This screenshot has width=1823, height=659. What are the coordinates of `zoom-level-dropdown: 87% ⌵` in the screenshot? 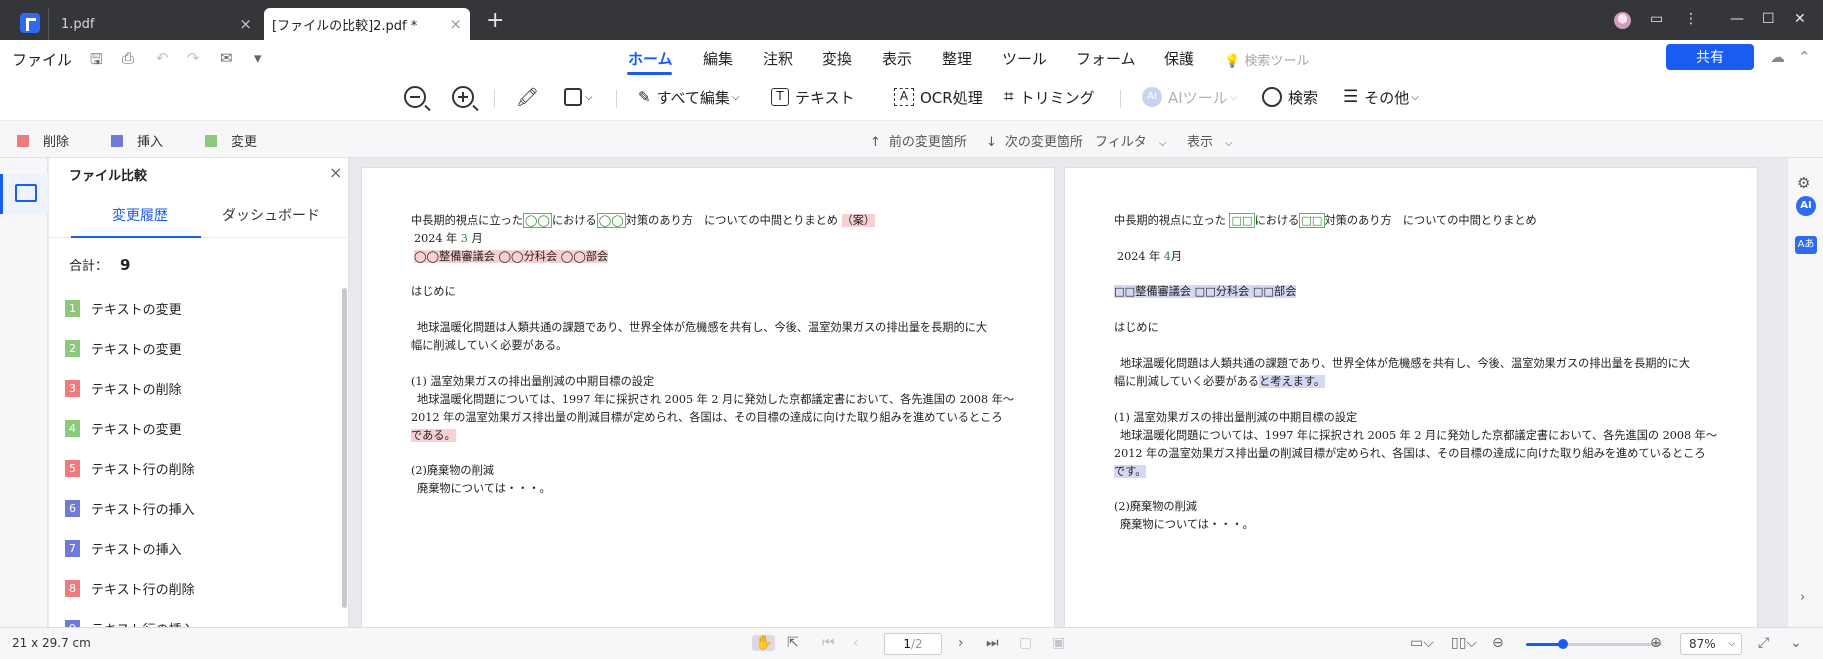 It's located at (1711, 644).